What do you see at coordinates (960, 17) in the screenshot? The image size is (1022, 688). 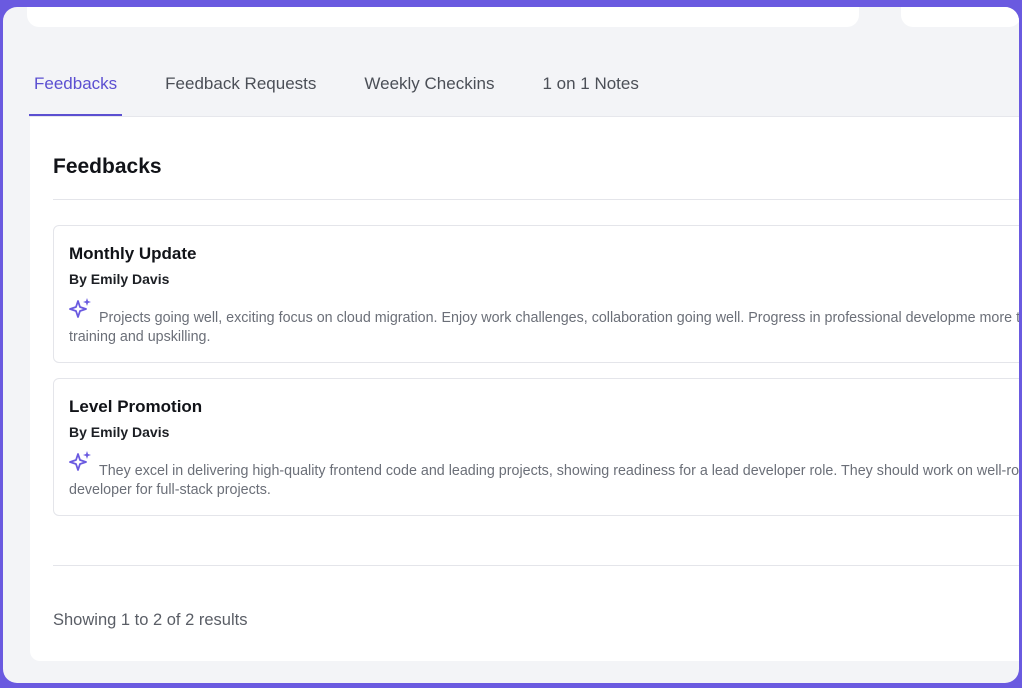 I see `top-user-area` at bounding box center [960, 17].